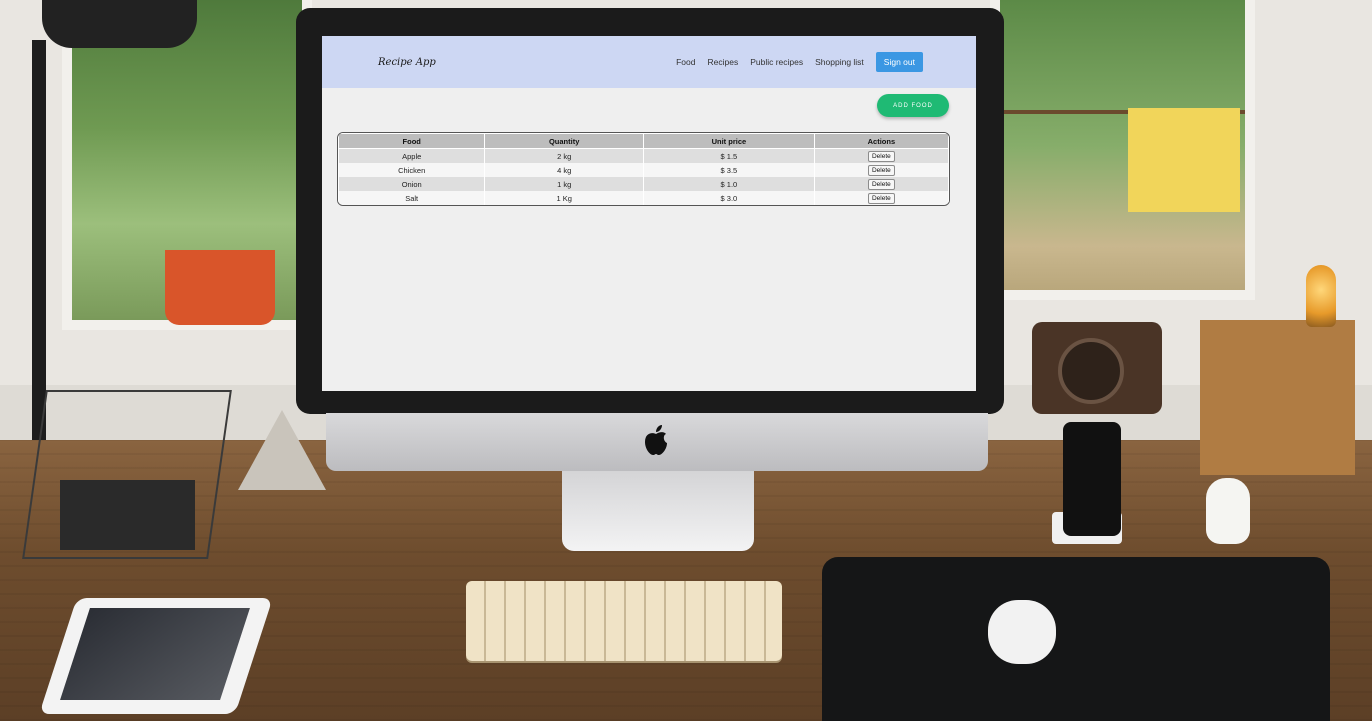 The height and width of the screenshot is (721, 1372). I want to click on cell-quantity: 4 kg, so click(564, 170).